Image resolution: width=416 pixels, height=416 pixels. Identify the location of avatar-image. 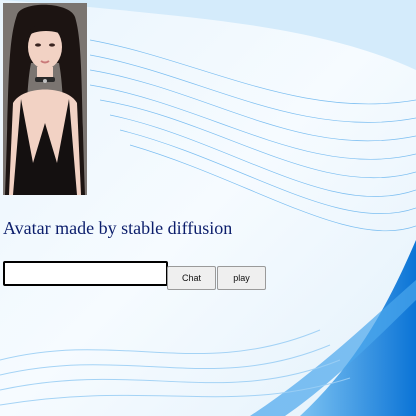
(45, 99).